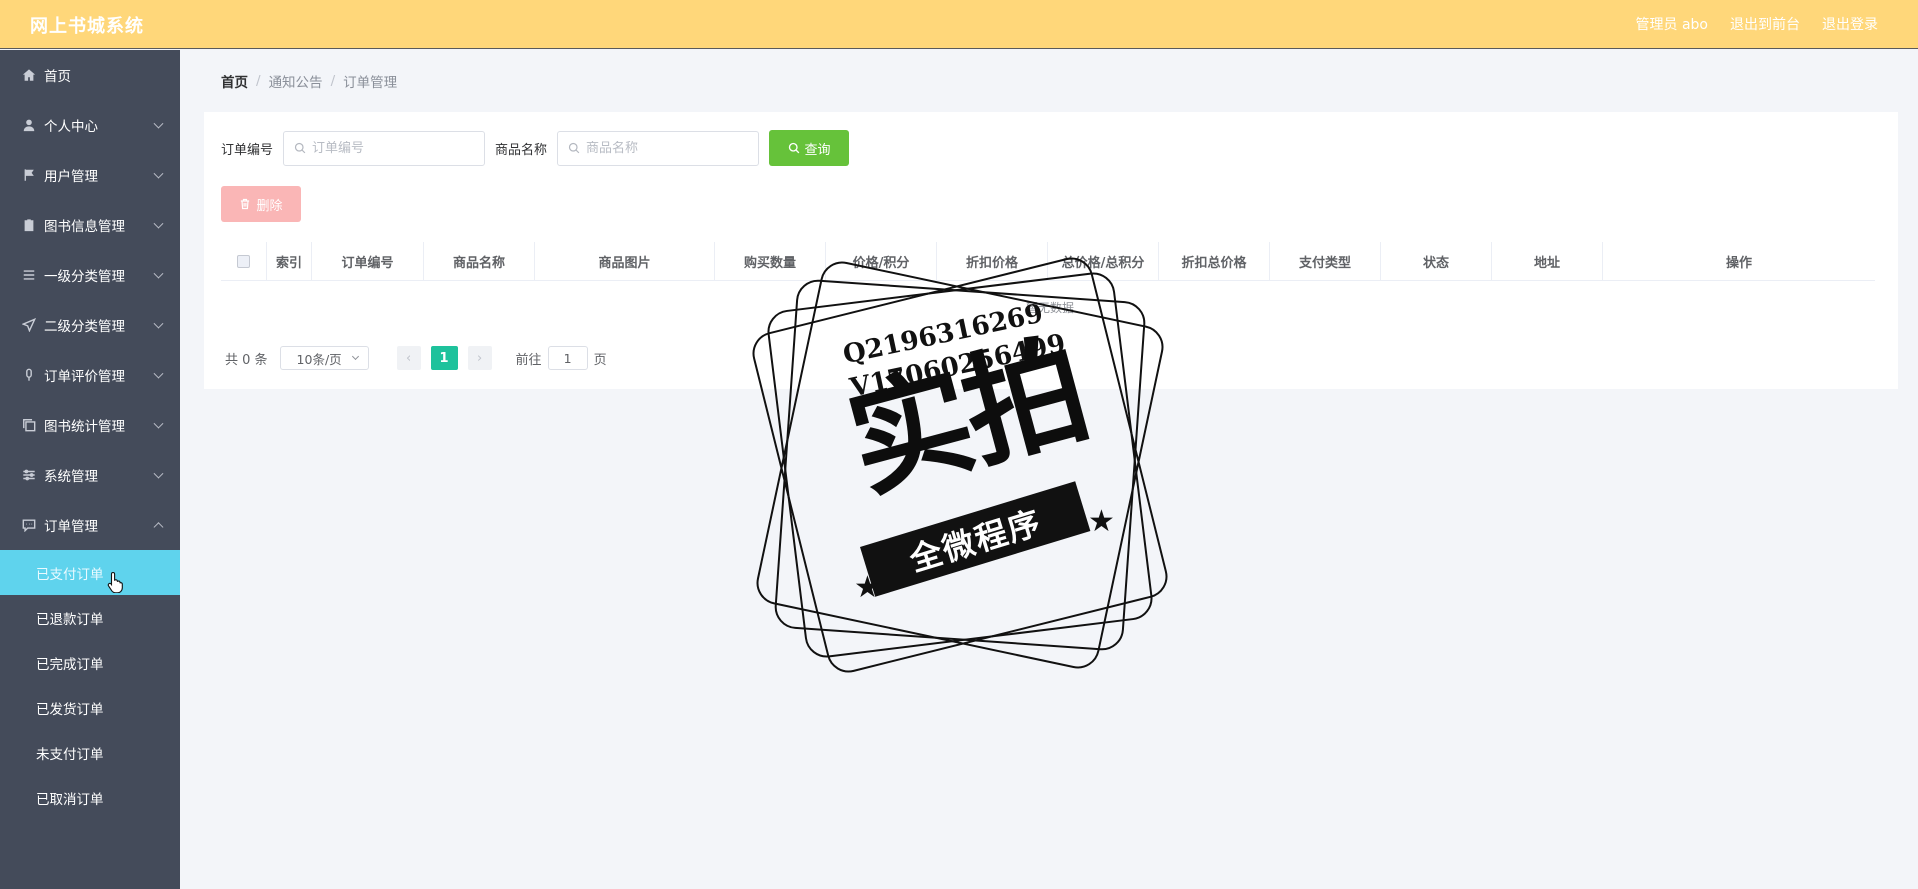 The image size is (1918, 889). I want to click on sidebar-item-personal-center: 个人中心, so click(90, 125).